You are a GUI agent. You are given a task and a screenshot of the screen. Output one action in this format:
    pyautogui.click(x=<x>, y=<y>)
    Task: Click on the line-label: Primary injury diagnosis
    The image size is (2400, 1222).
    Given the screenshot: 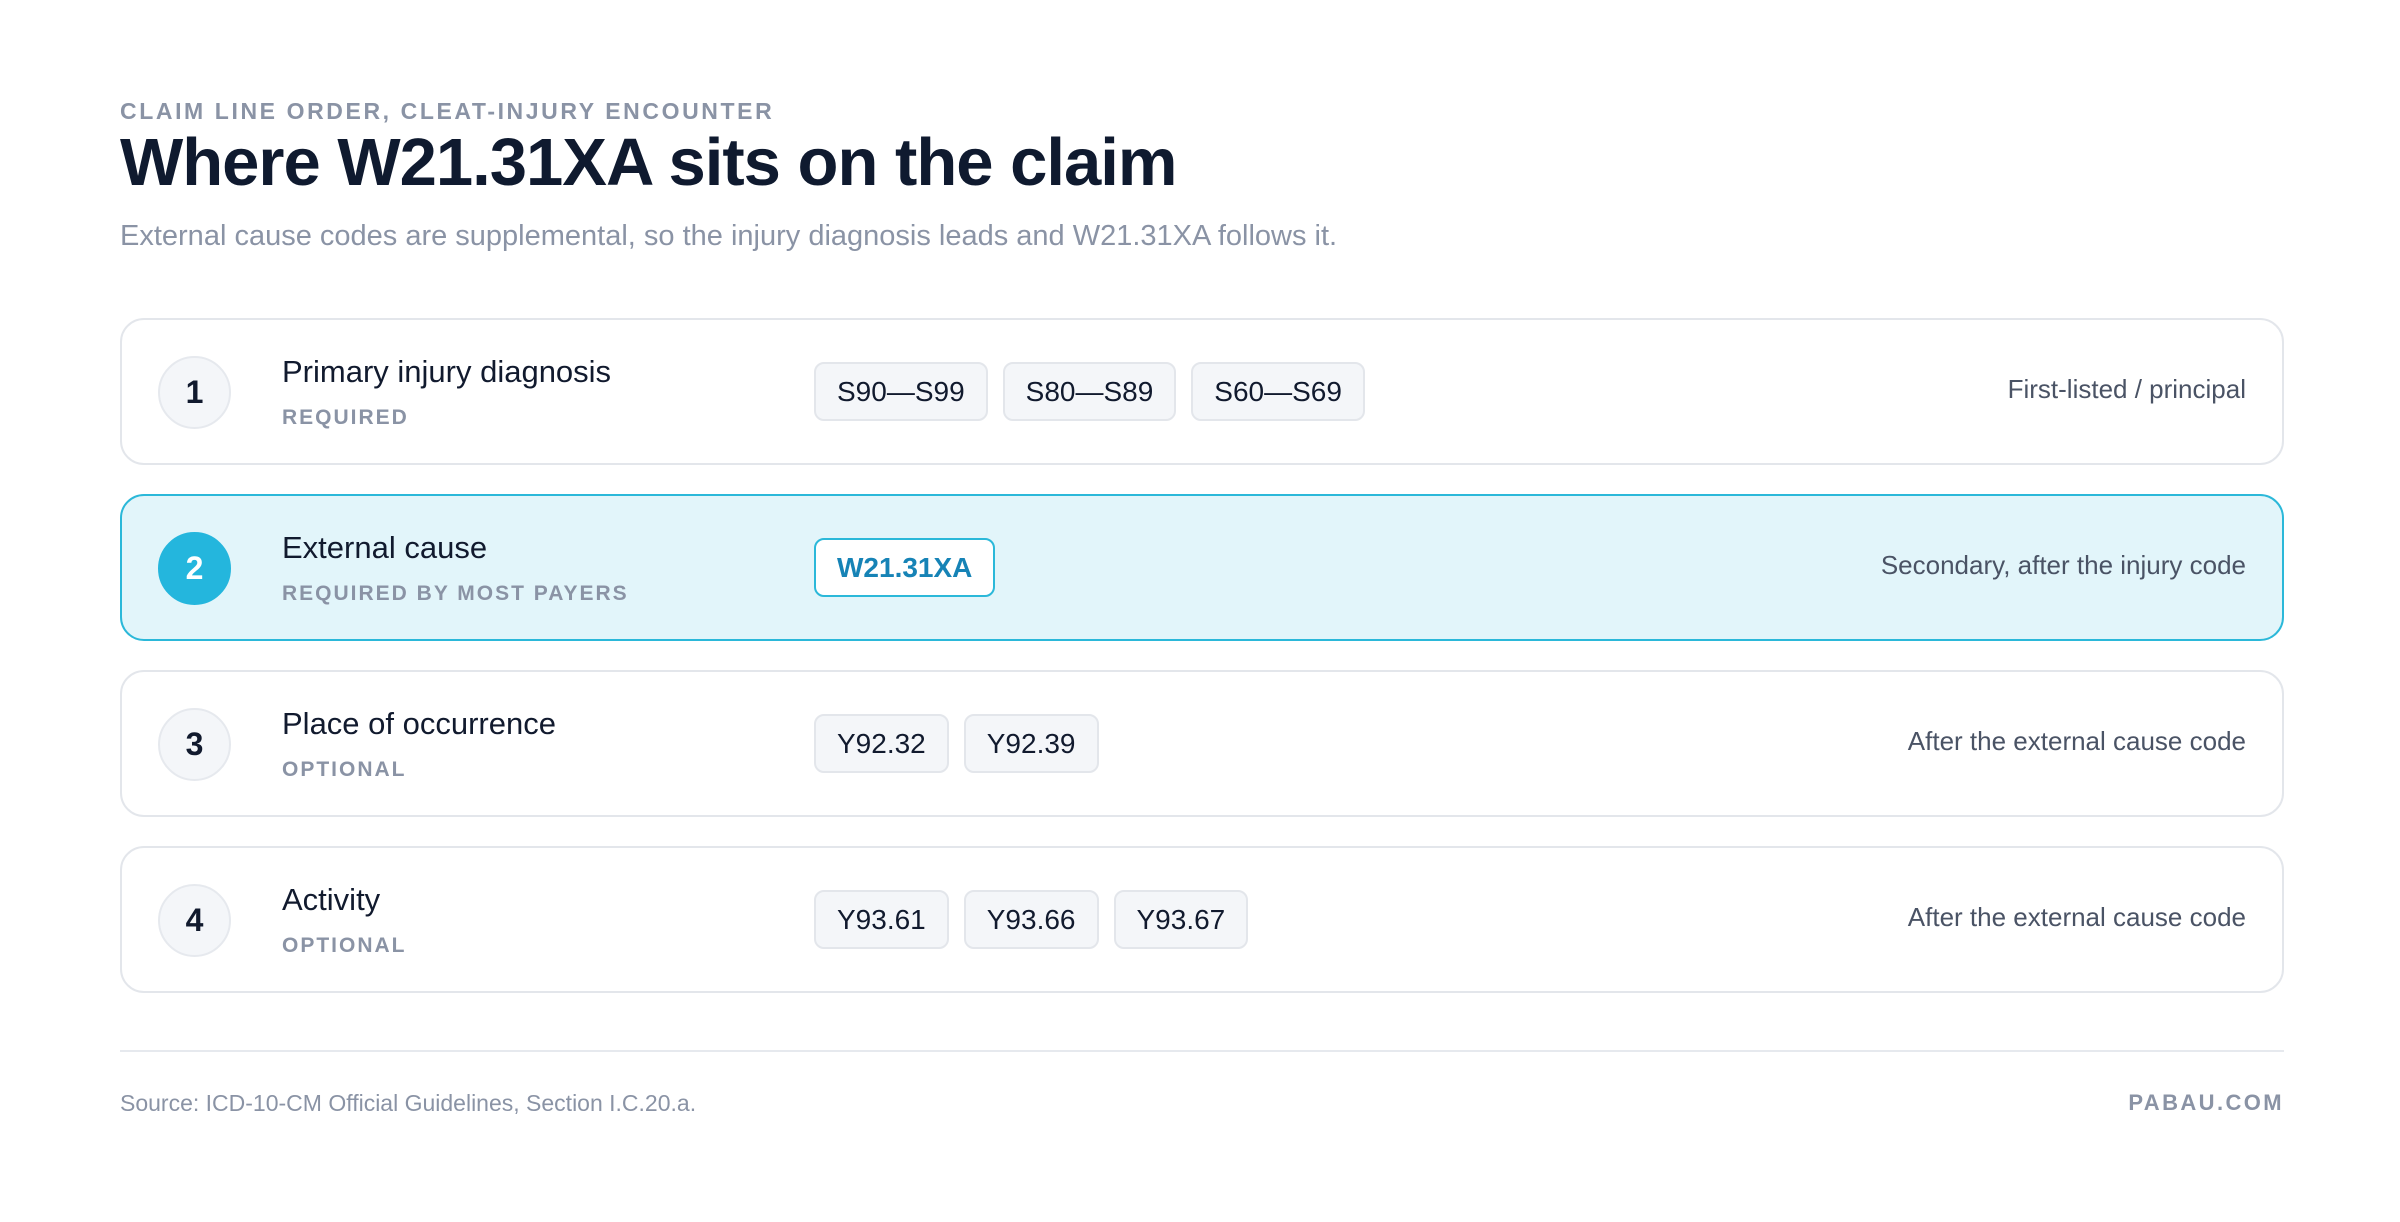 What is the action you would take?
    pyautogui.click(x=447, y=371)
    